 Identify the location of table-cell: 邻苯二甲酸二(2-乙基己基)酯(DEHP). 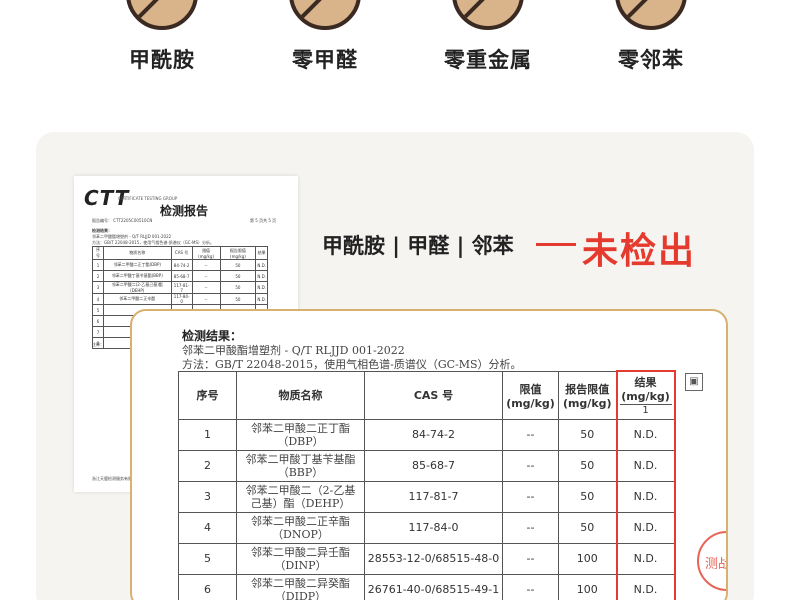
(137, 287).